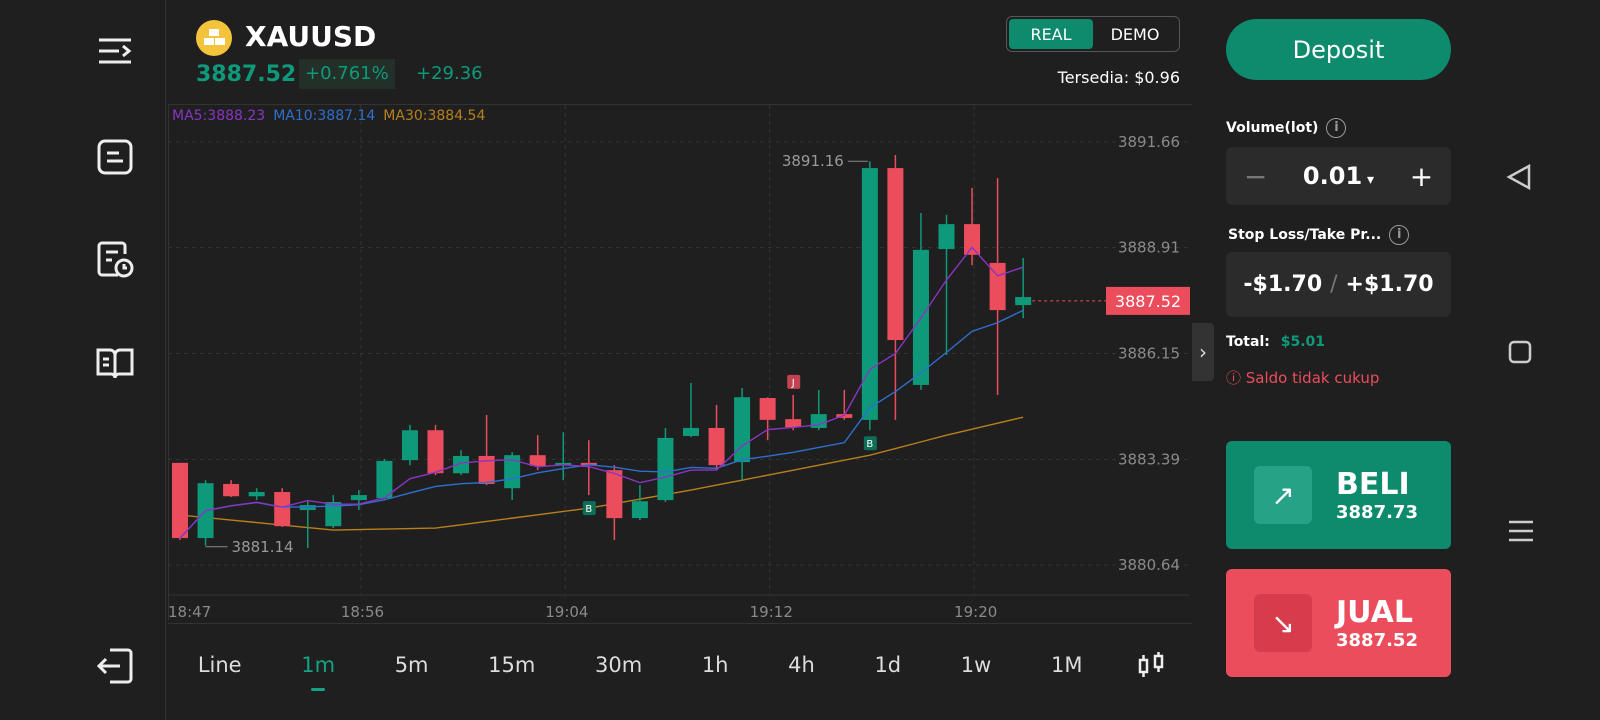 The height and width of the screenshot is (720, 1600). I want to click on account-demo-tab: DEMO, so click(1135, 34).